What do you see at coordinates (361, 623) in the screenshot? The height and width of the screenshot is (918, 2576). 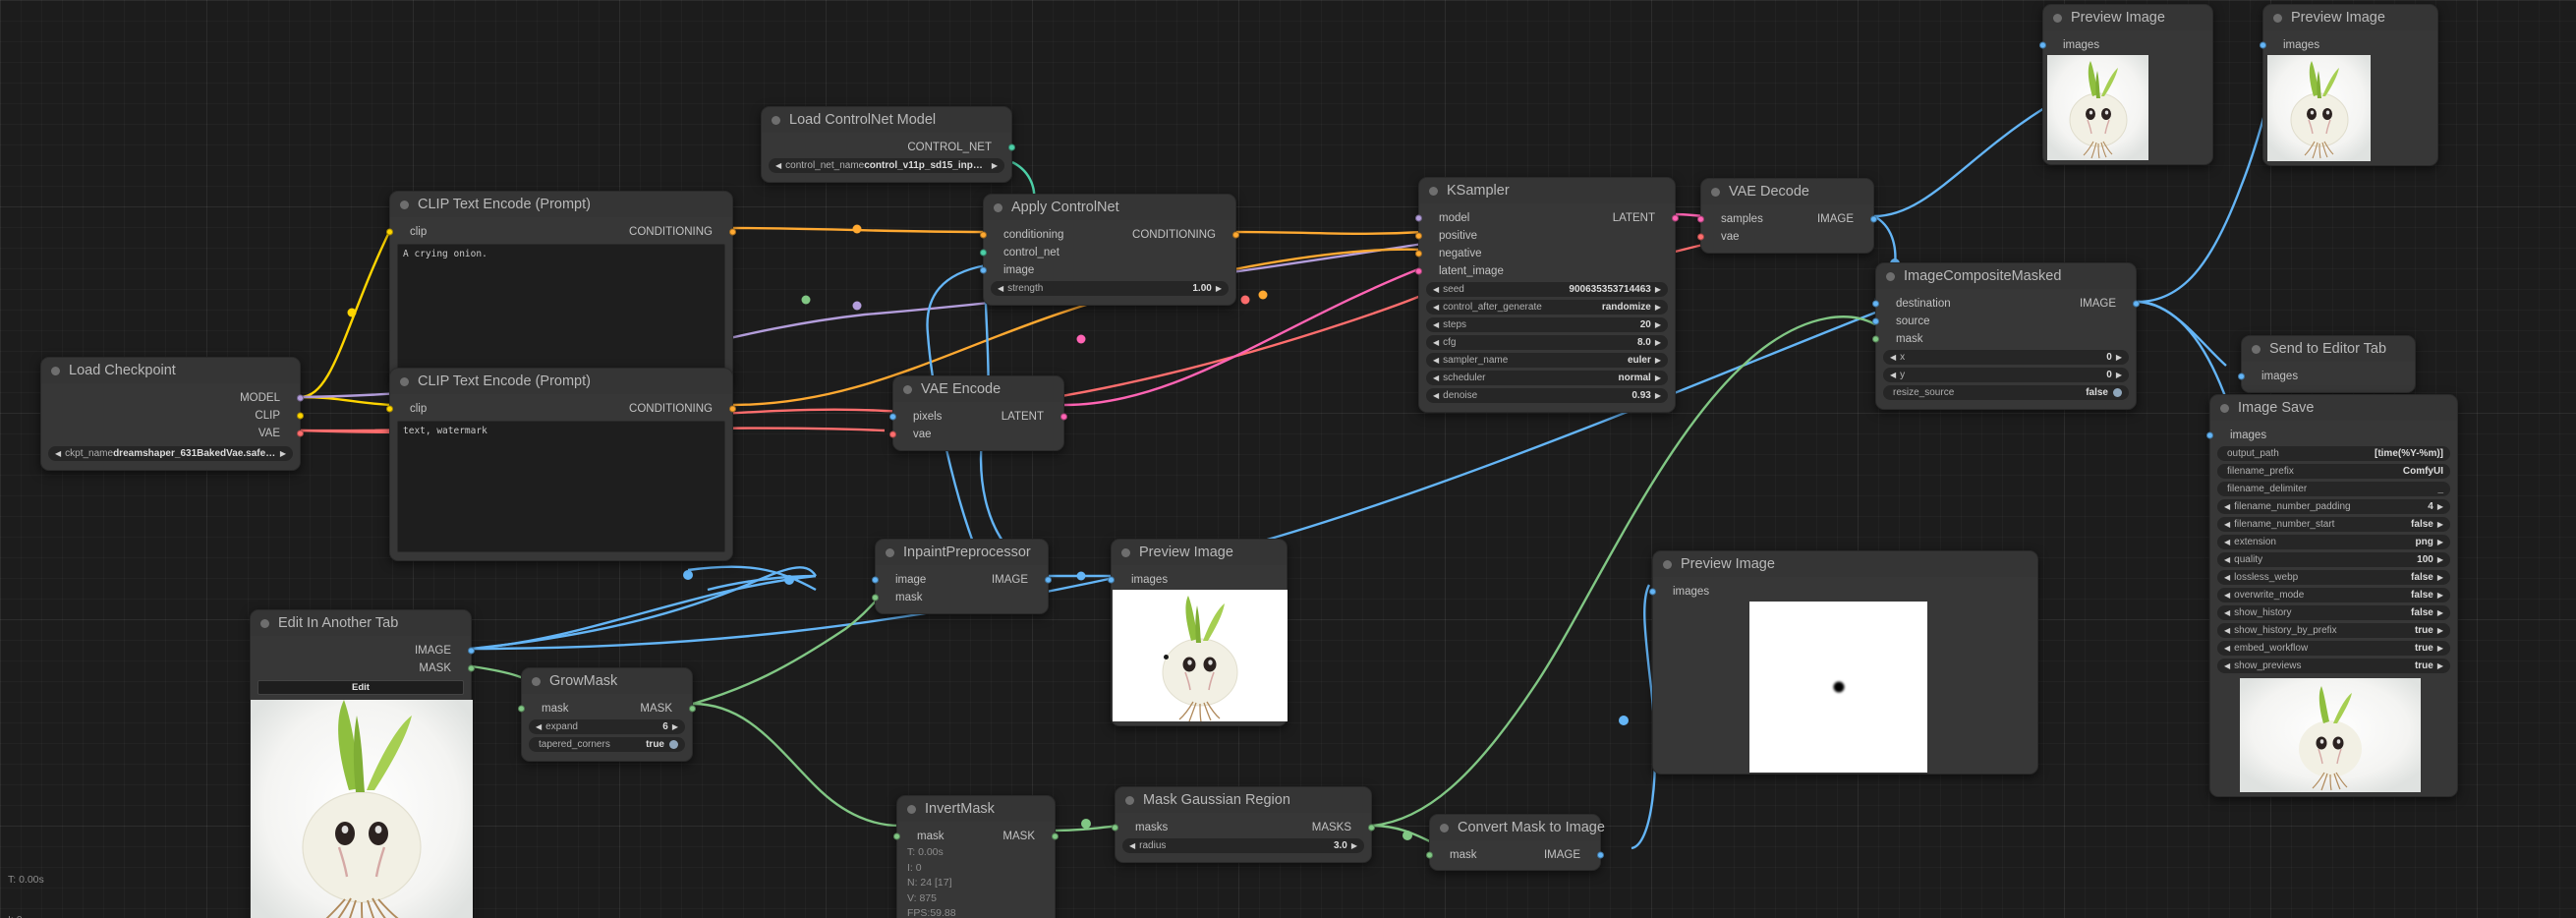 I see `node-title-bar: Edit In Another Tab` at bounding box center [361, 623].